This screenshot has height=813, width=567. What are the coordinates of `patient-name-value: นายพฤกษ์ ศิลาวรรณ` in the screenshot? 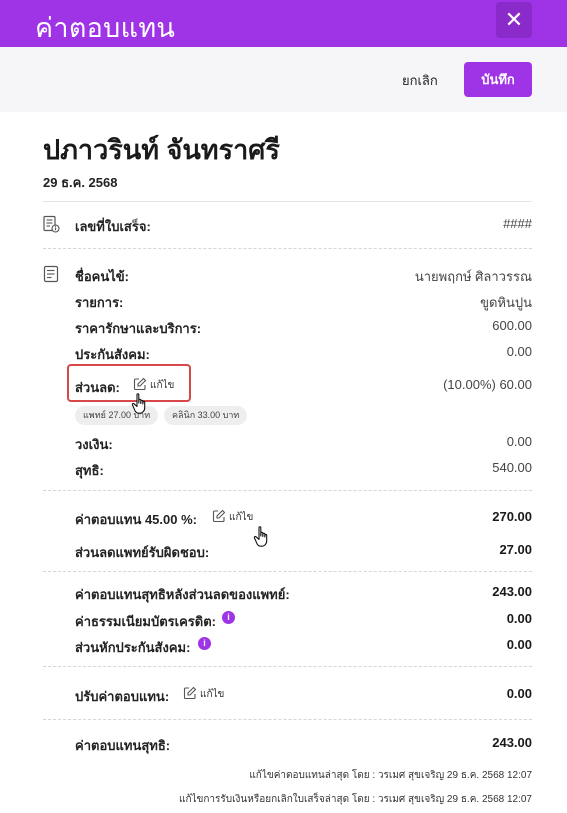 It's located at (473, 276).